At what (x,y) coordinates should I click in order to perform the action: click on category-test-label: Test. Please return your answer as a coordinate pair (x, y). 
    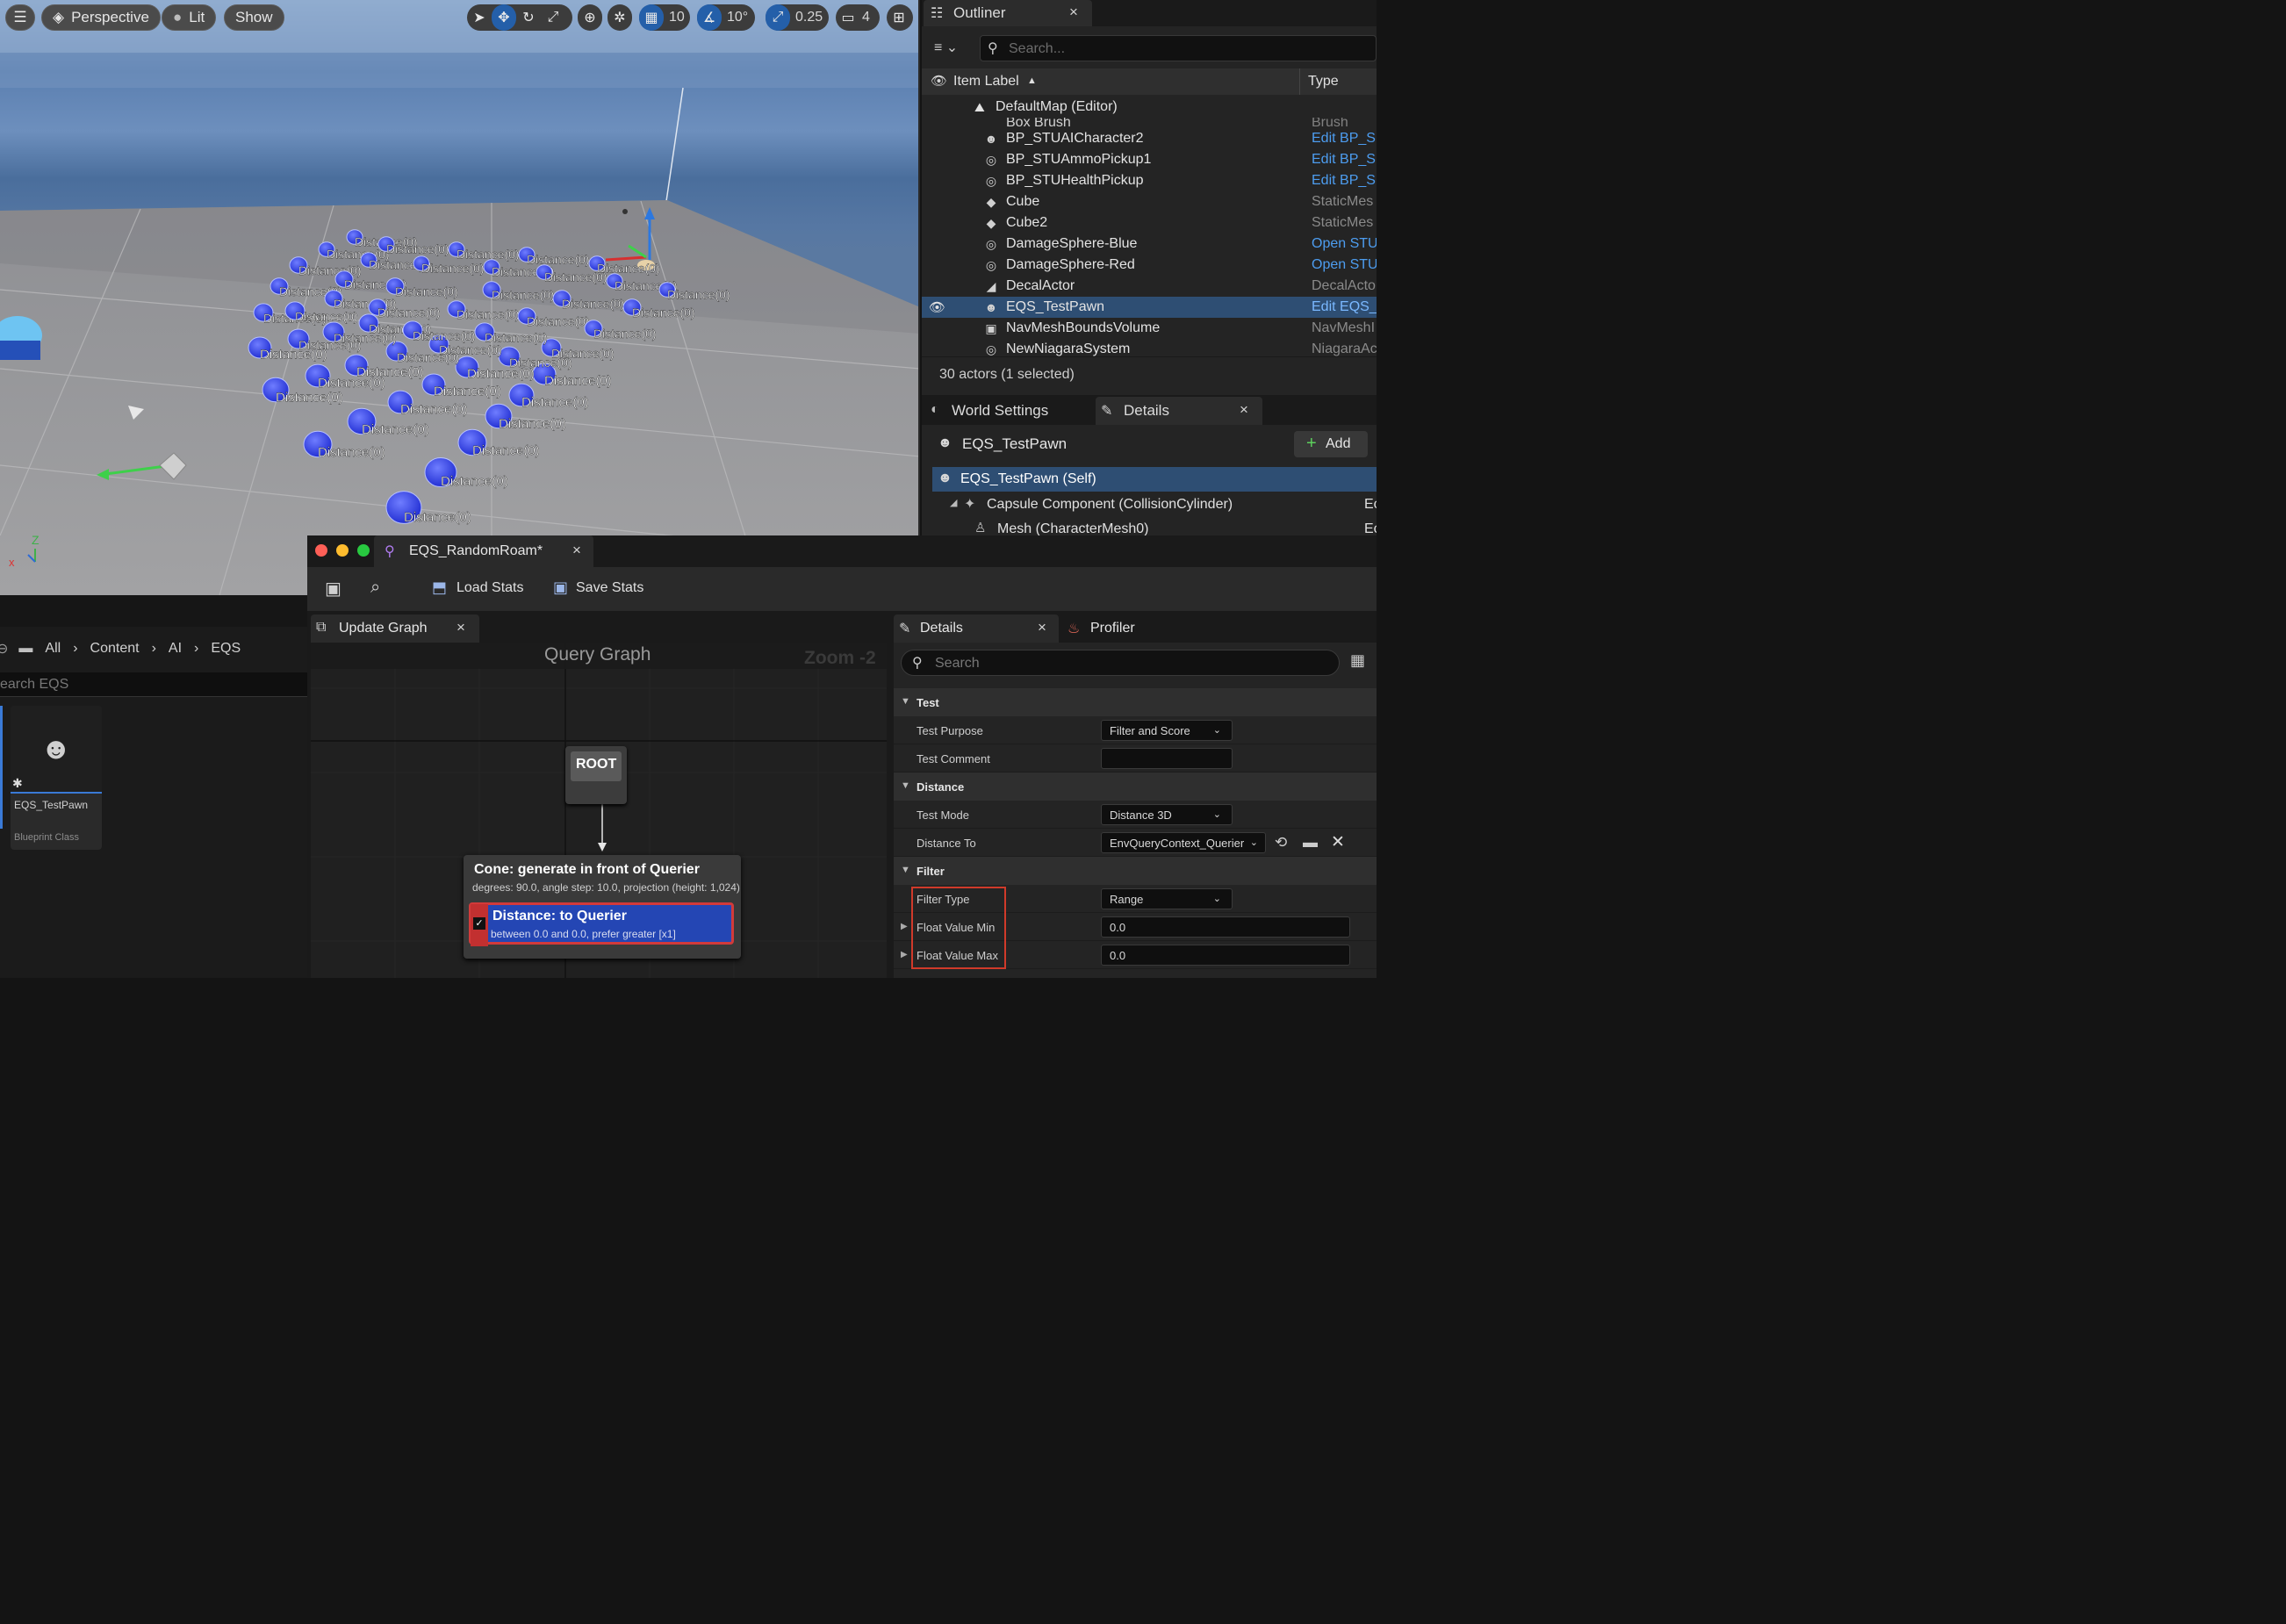
    Looking at the image, I should click on (928, 703).